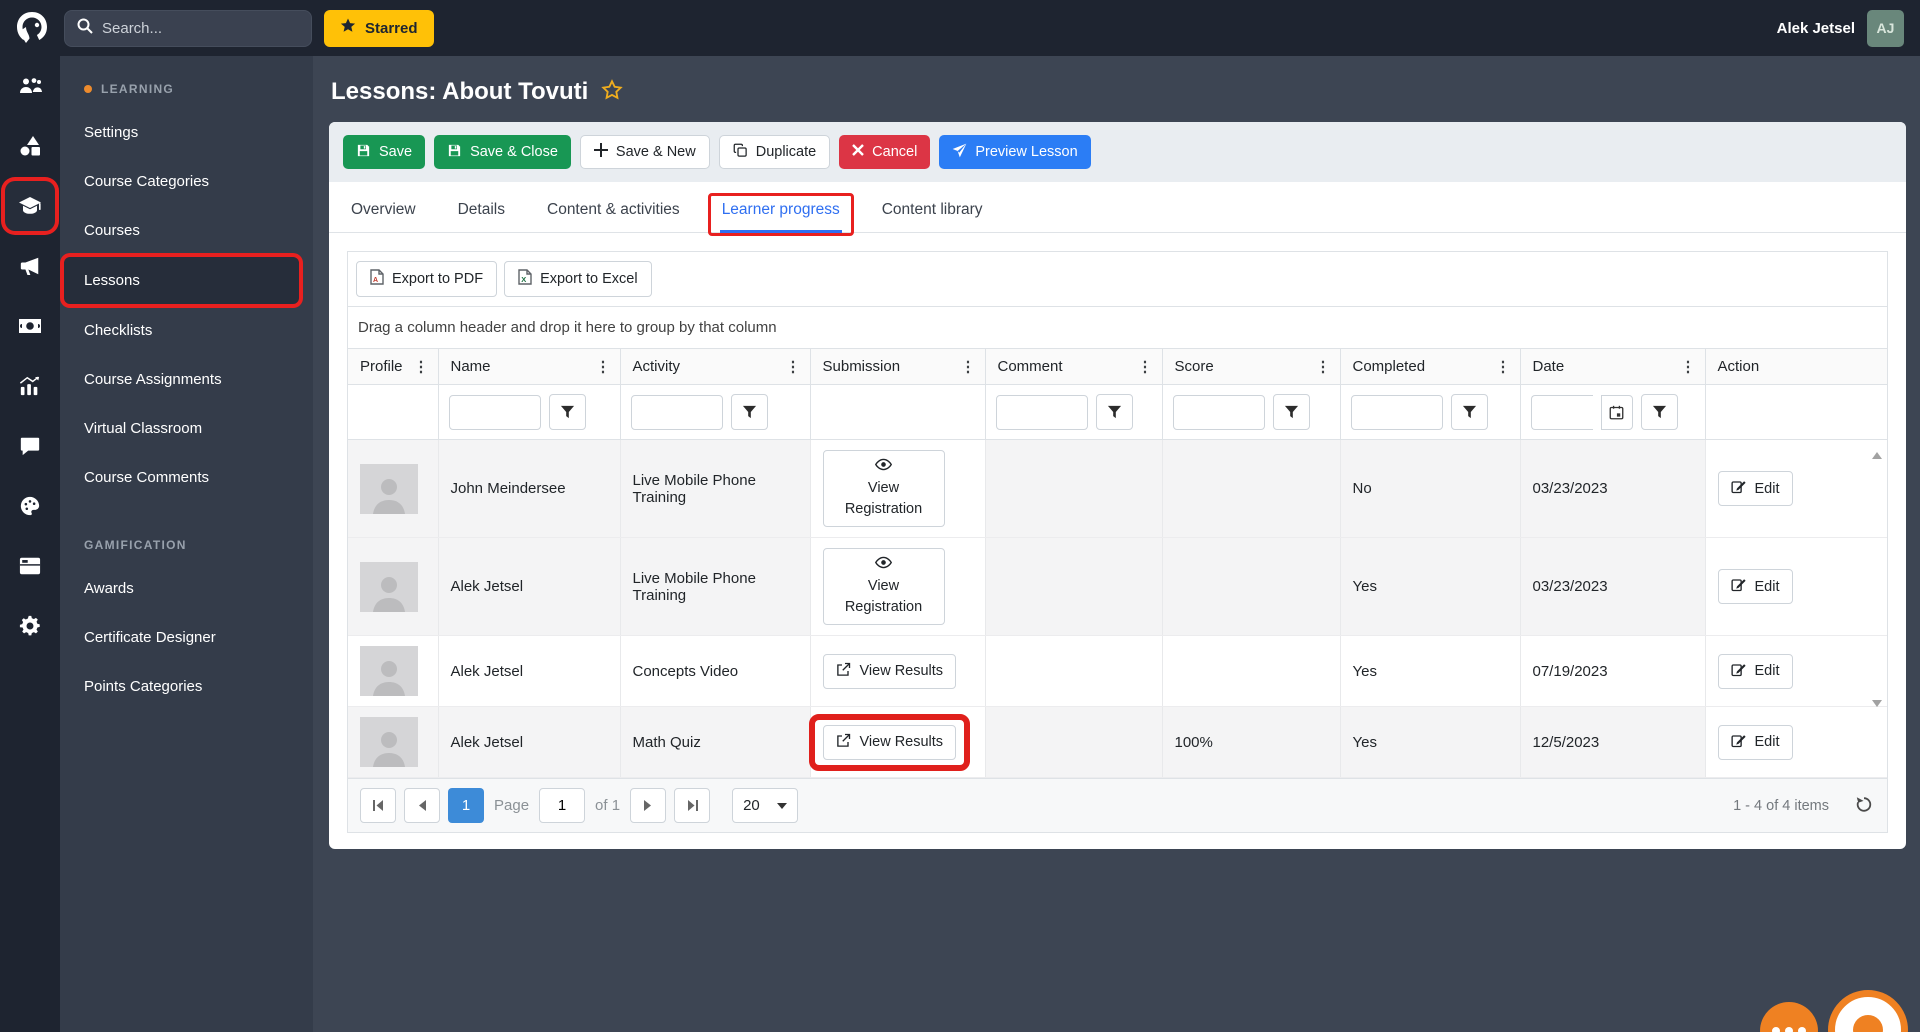  I want to click on sidebar-item-virtual-classroom: Virtual Classroom, so click(186, 428).